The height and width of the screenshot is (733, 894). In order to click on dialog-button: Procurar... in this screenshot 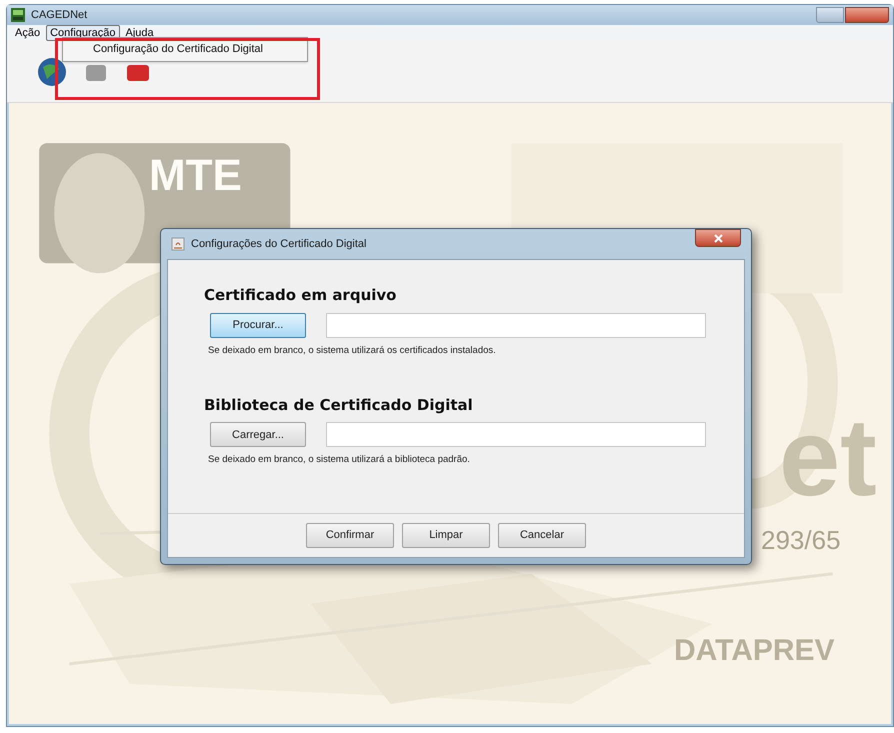, I will do `click(258, 325)`.